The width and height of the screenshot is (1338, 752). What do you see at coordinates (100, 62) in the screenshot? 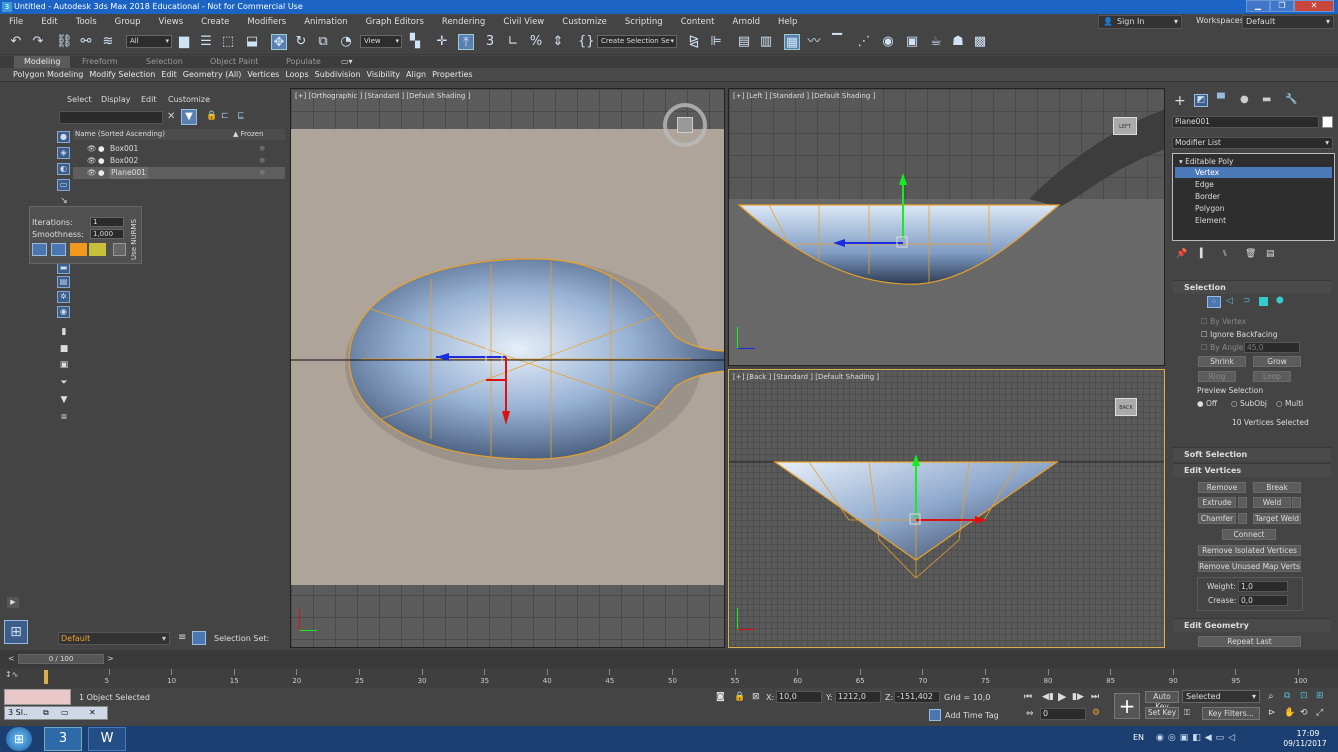
I see `tab-freeform: Freeform` at bounding box center [100, 62].